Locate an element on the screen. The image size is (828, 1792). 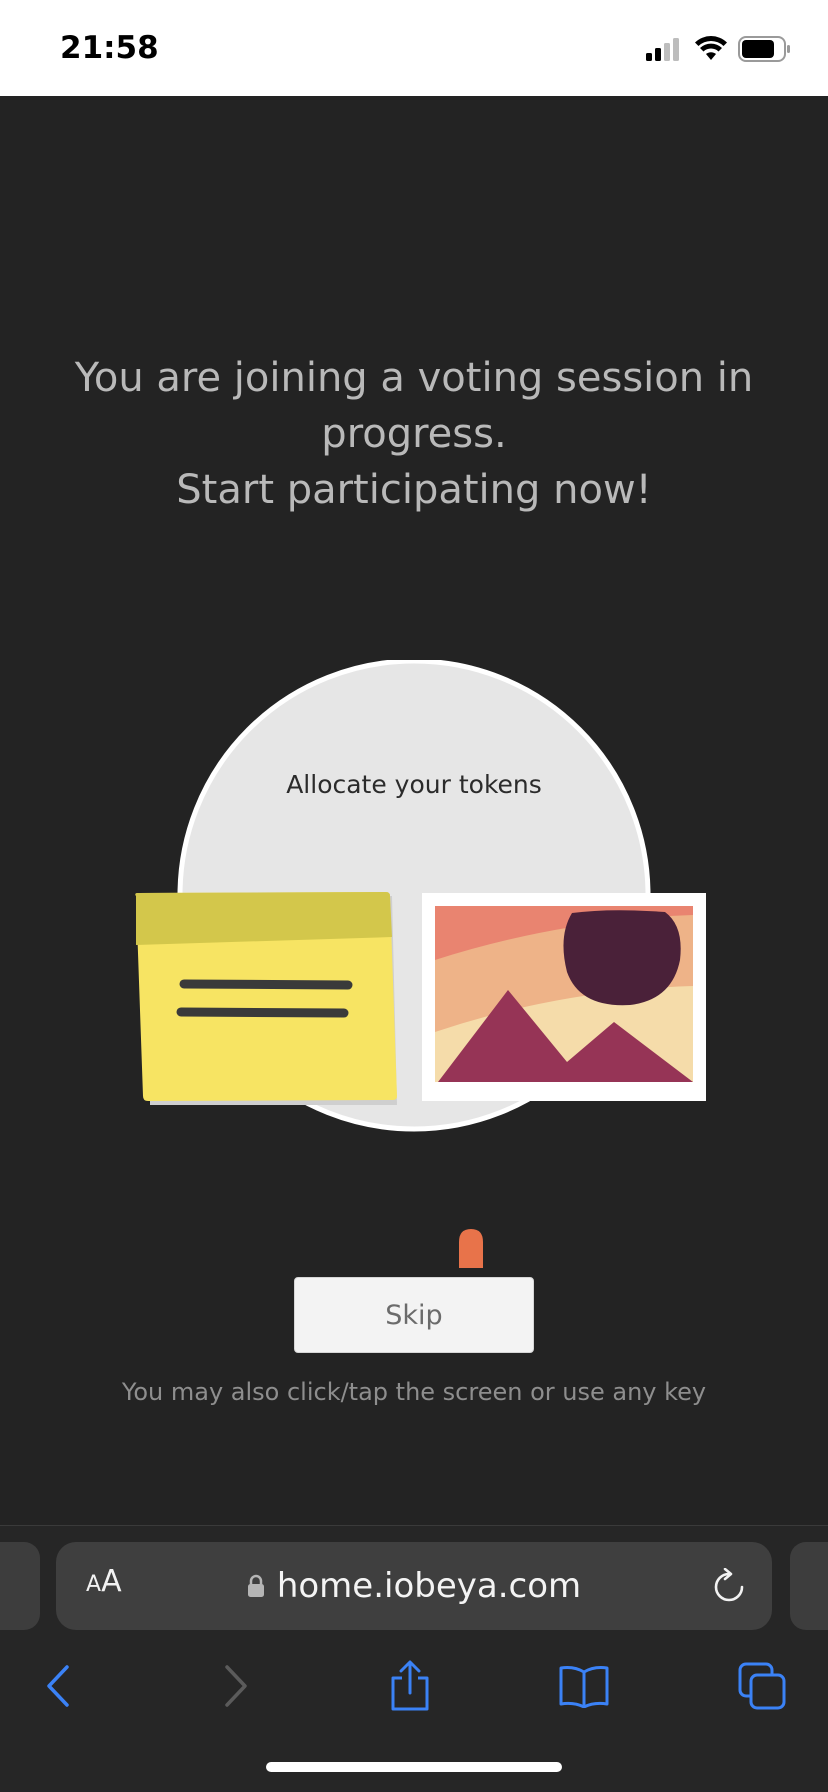
share-button is located at coordinates (410, 1686).